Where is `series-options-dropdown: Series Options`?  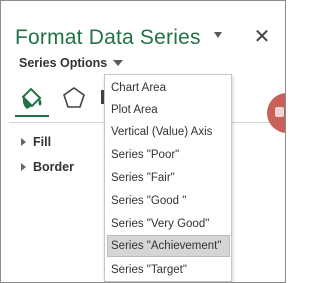 series-options-dropdown: Series Options is located at coordinates (71, 63).